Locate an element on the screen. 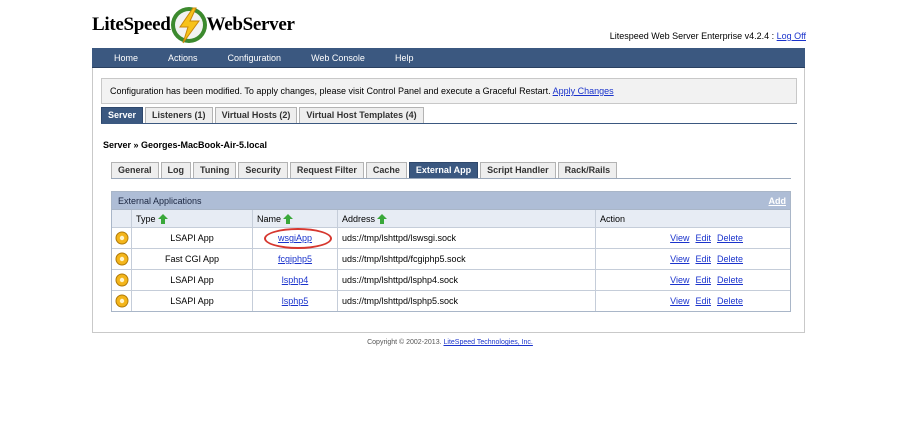 The width and height of the screenshot is (900, 443). menu-web-console: Web Console is located at coordinates (339, 58).